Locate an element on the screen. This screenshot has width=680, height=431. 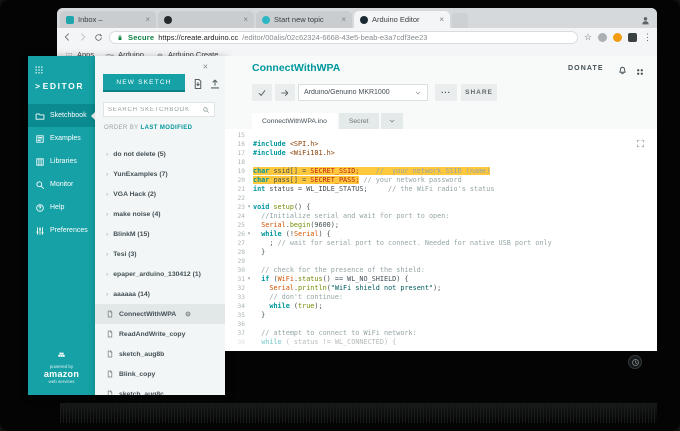
search-sketchbook-input: SEARCH SKETCHBOOK is located at coordinates (159, 109).